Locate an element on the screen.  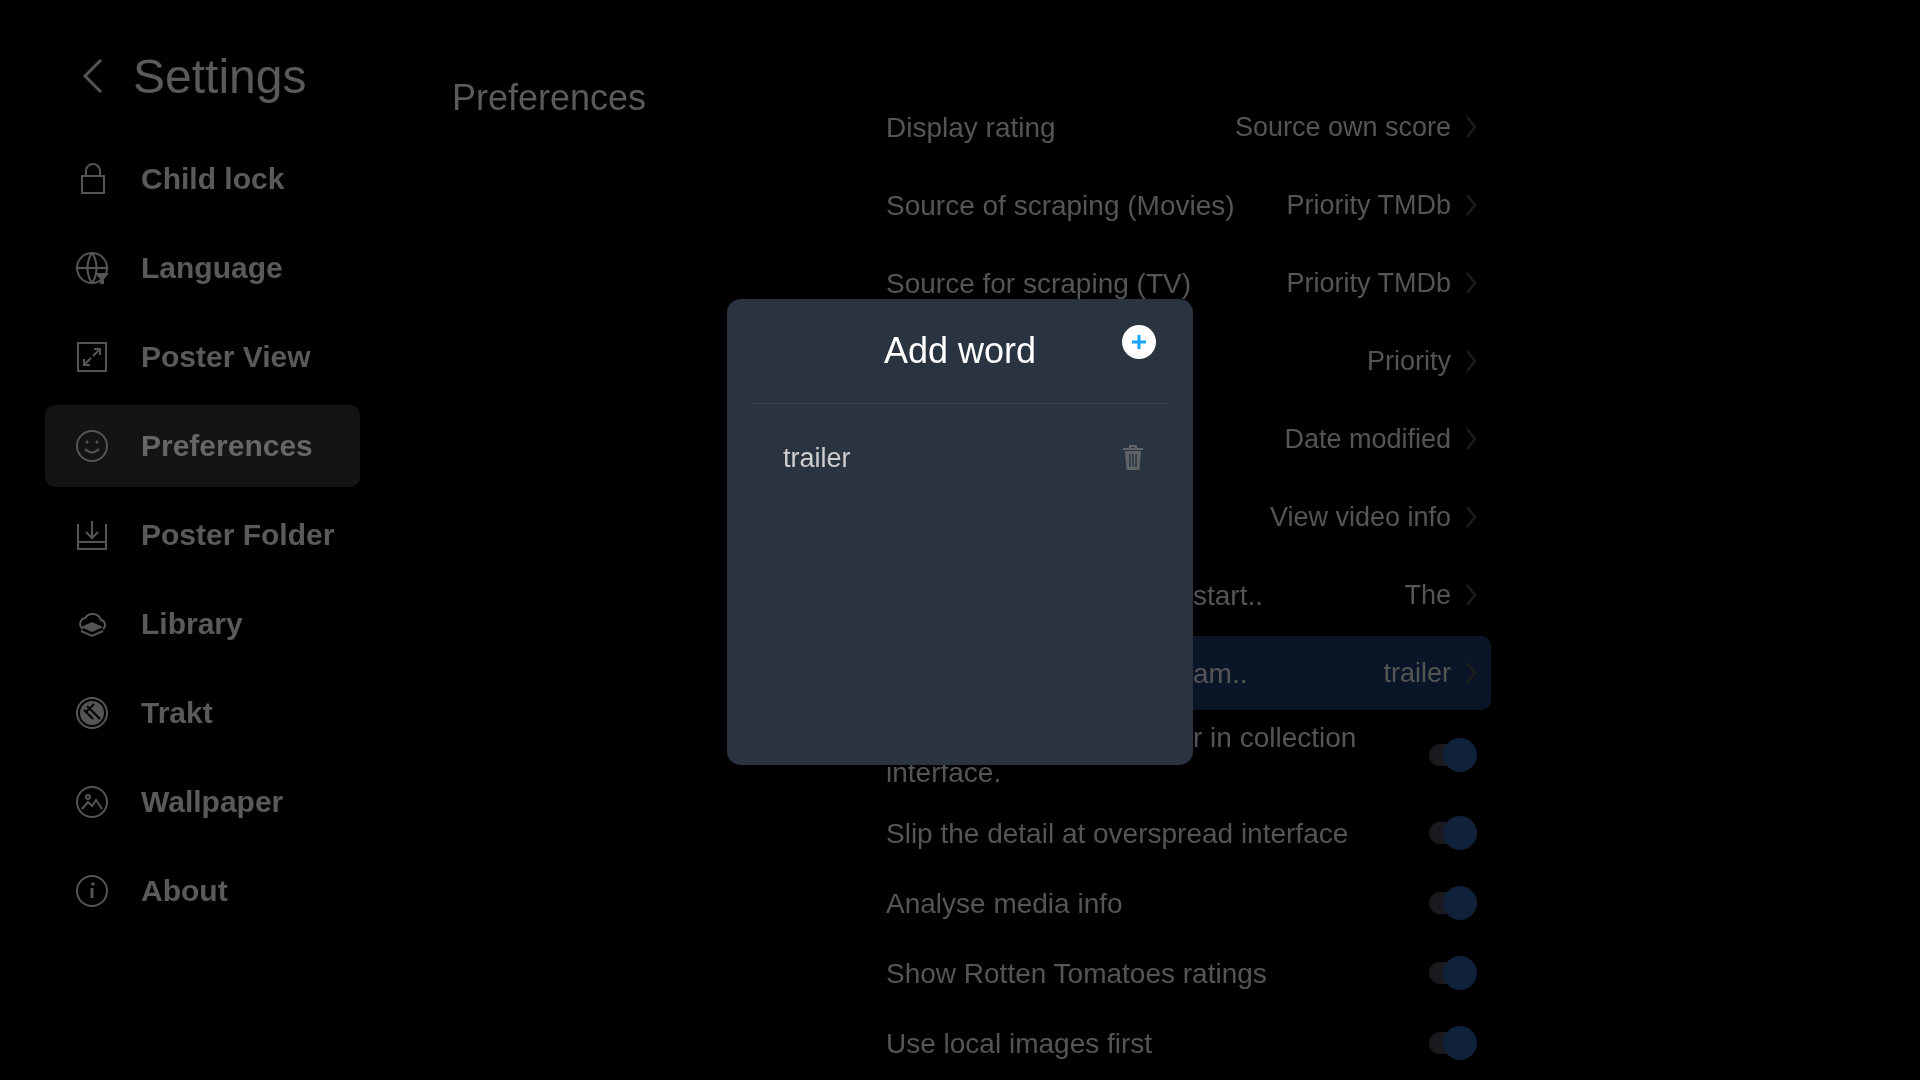
setting-label: Source for scraping (TV) is located at coordinates (1039, 283).